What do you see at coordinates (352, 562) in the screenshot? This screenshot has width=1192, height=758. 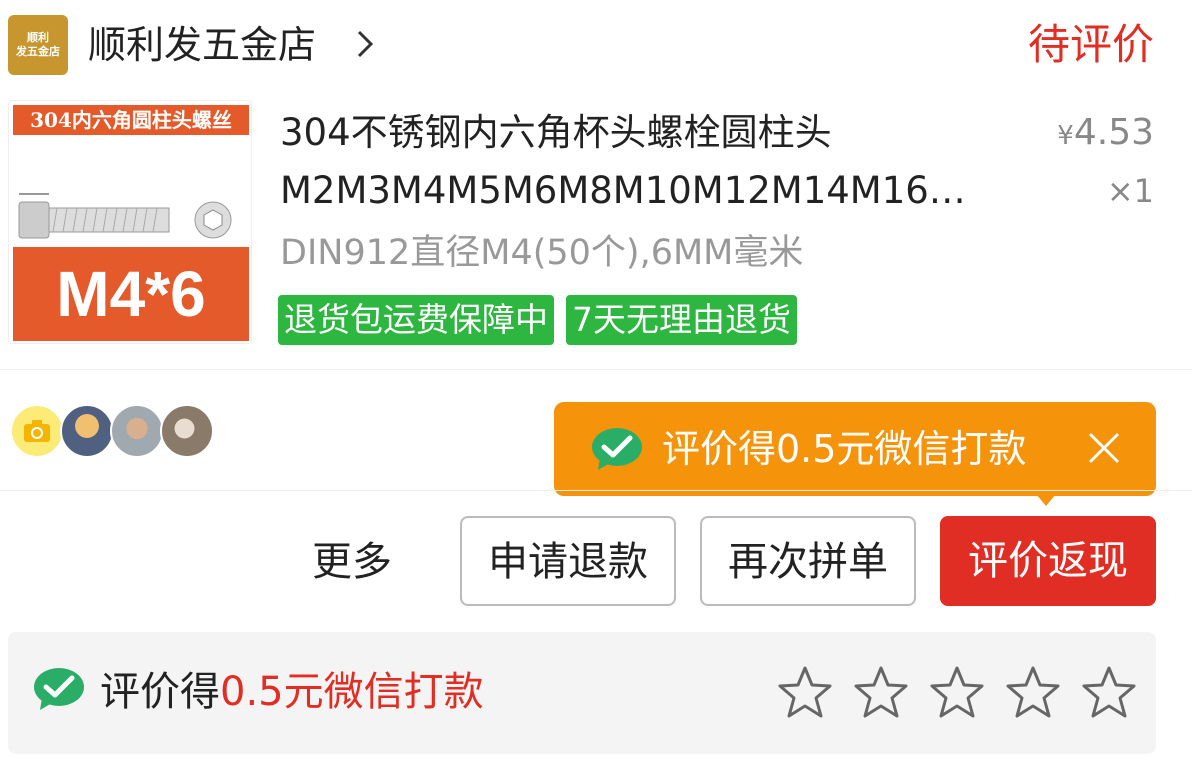 I see `more-button: 更多` at bounding box center [352, 562].